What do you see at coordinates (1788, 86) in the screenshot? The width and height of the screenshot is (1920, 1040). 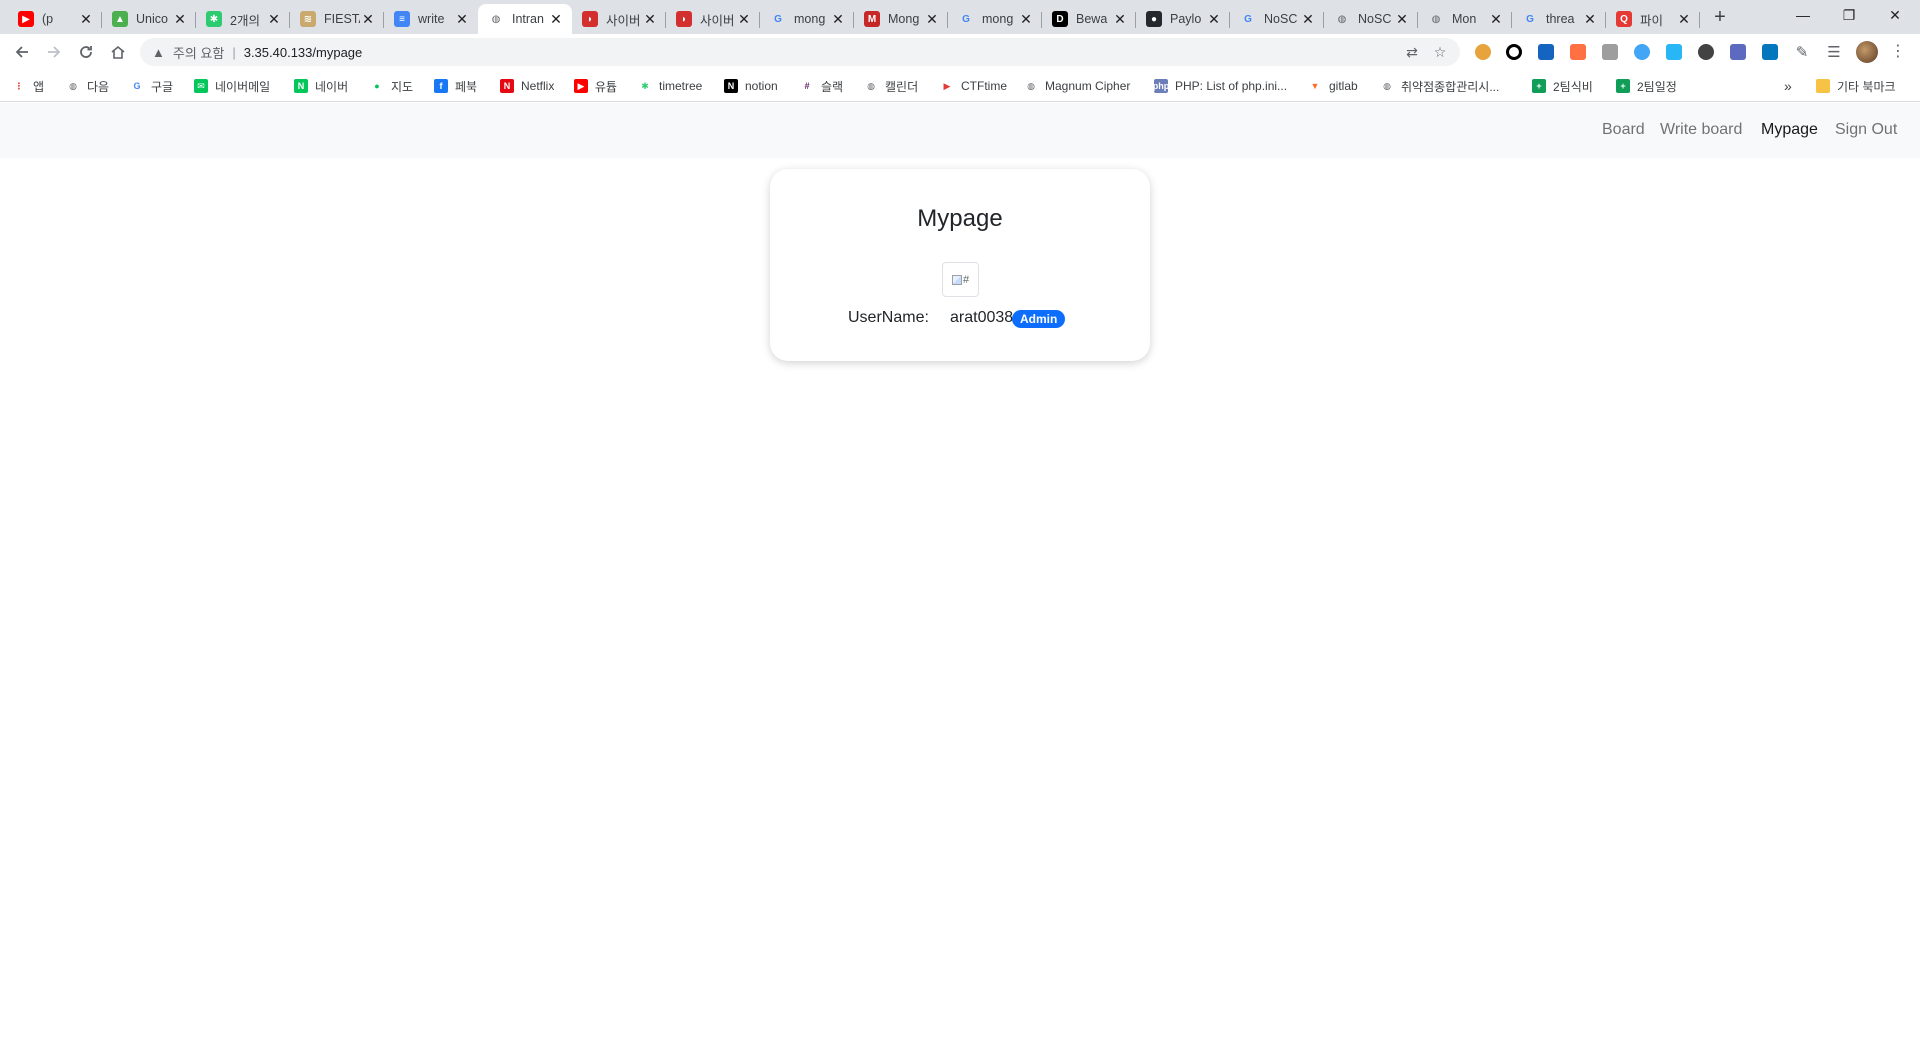 I see `bookmarks-overflow-button: »` at bounding box center [1788, 86].